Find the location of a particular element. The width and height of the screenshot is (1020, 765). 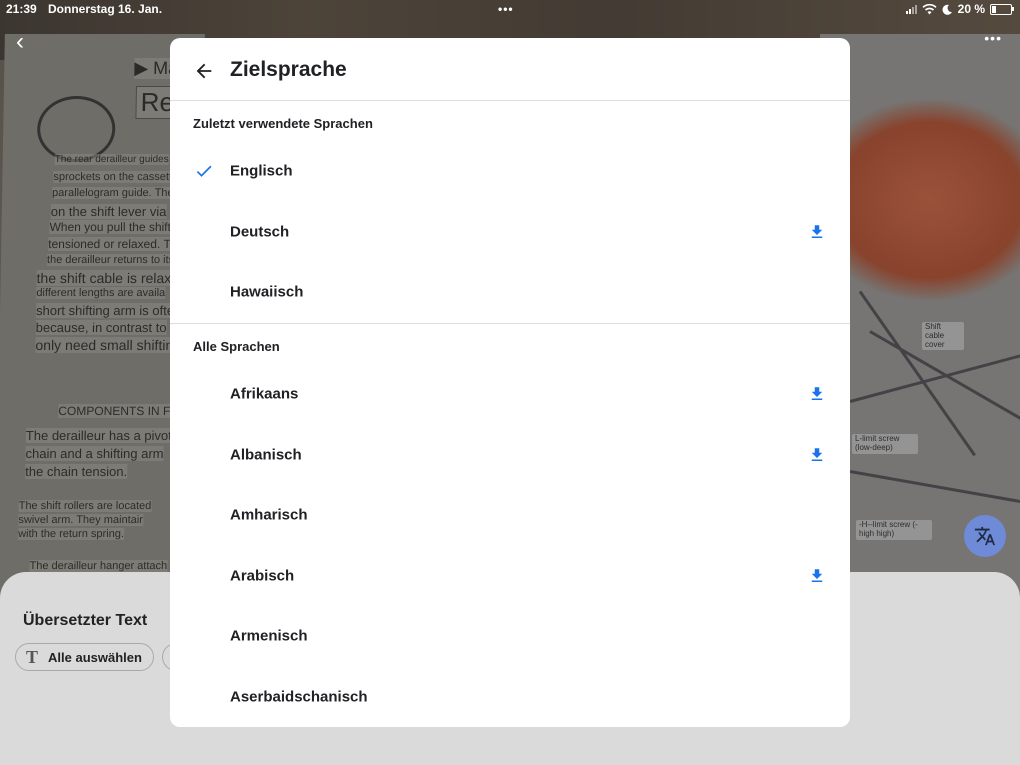

text-icon: T is located at coordinates (32, 656).